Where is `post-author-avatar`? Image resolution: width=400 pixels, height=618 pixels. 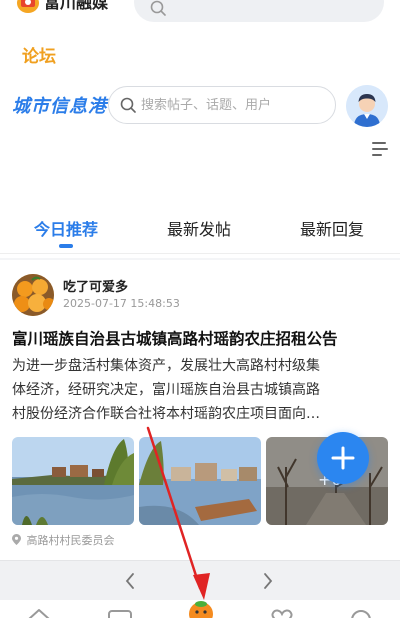
post-author-avatar is located at coordinates (33, 295).